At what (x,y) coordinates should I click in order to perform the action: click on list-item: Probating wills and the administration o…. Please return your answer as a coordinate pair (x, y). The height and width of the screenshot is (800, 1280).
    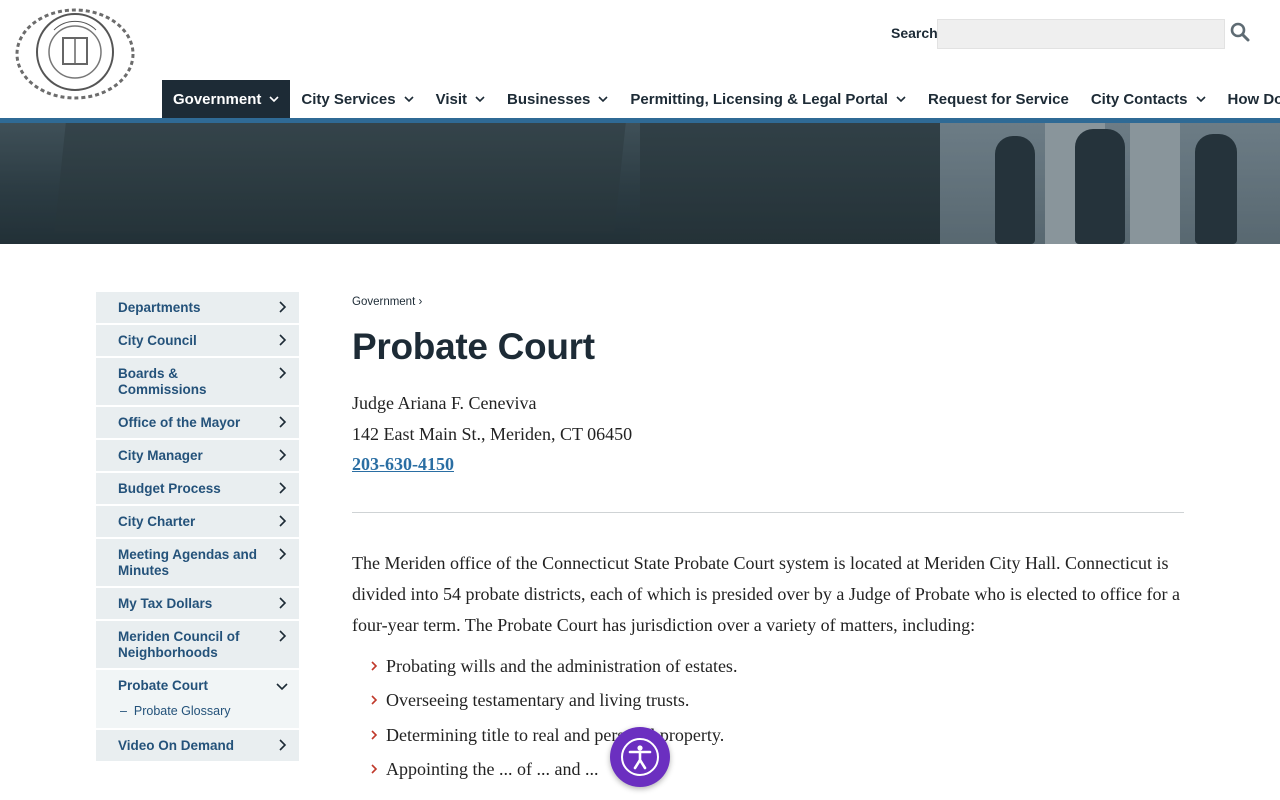
    Looking at the image, I should click on (768, 672).